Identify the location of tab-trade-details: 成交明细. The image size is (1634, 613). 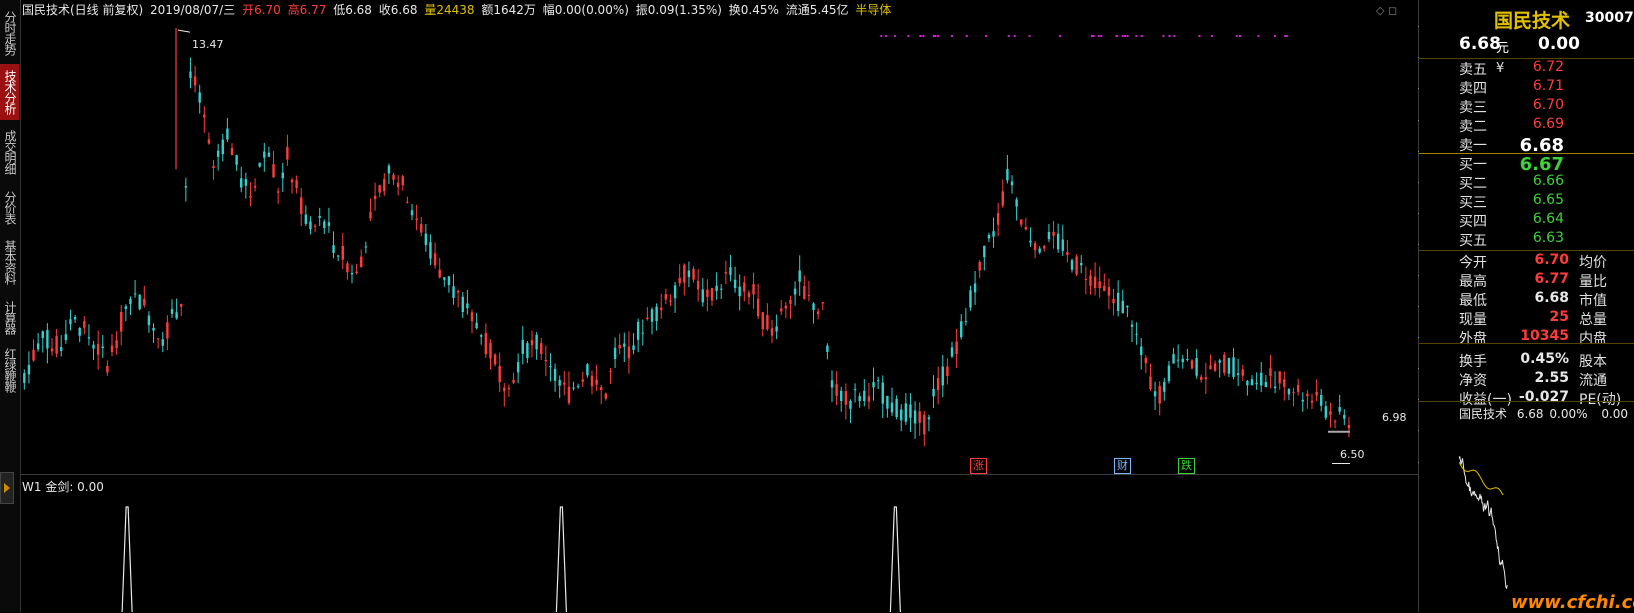
(9, 152).